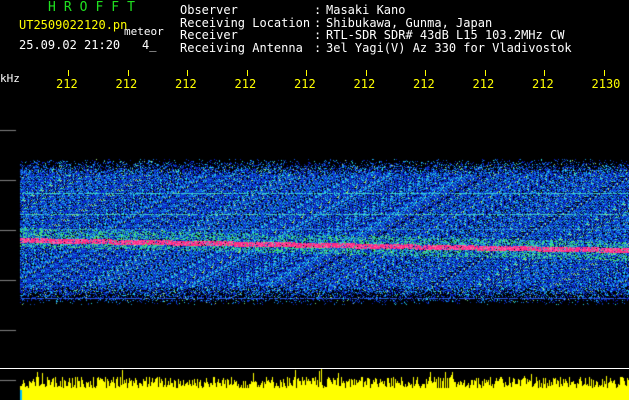 Image resolution: width=629 pixels, height=400 pixels. Describe the element at coordinates (241, 47) in the screenshot. I see `info-key: Receiving Antenna` at that location.